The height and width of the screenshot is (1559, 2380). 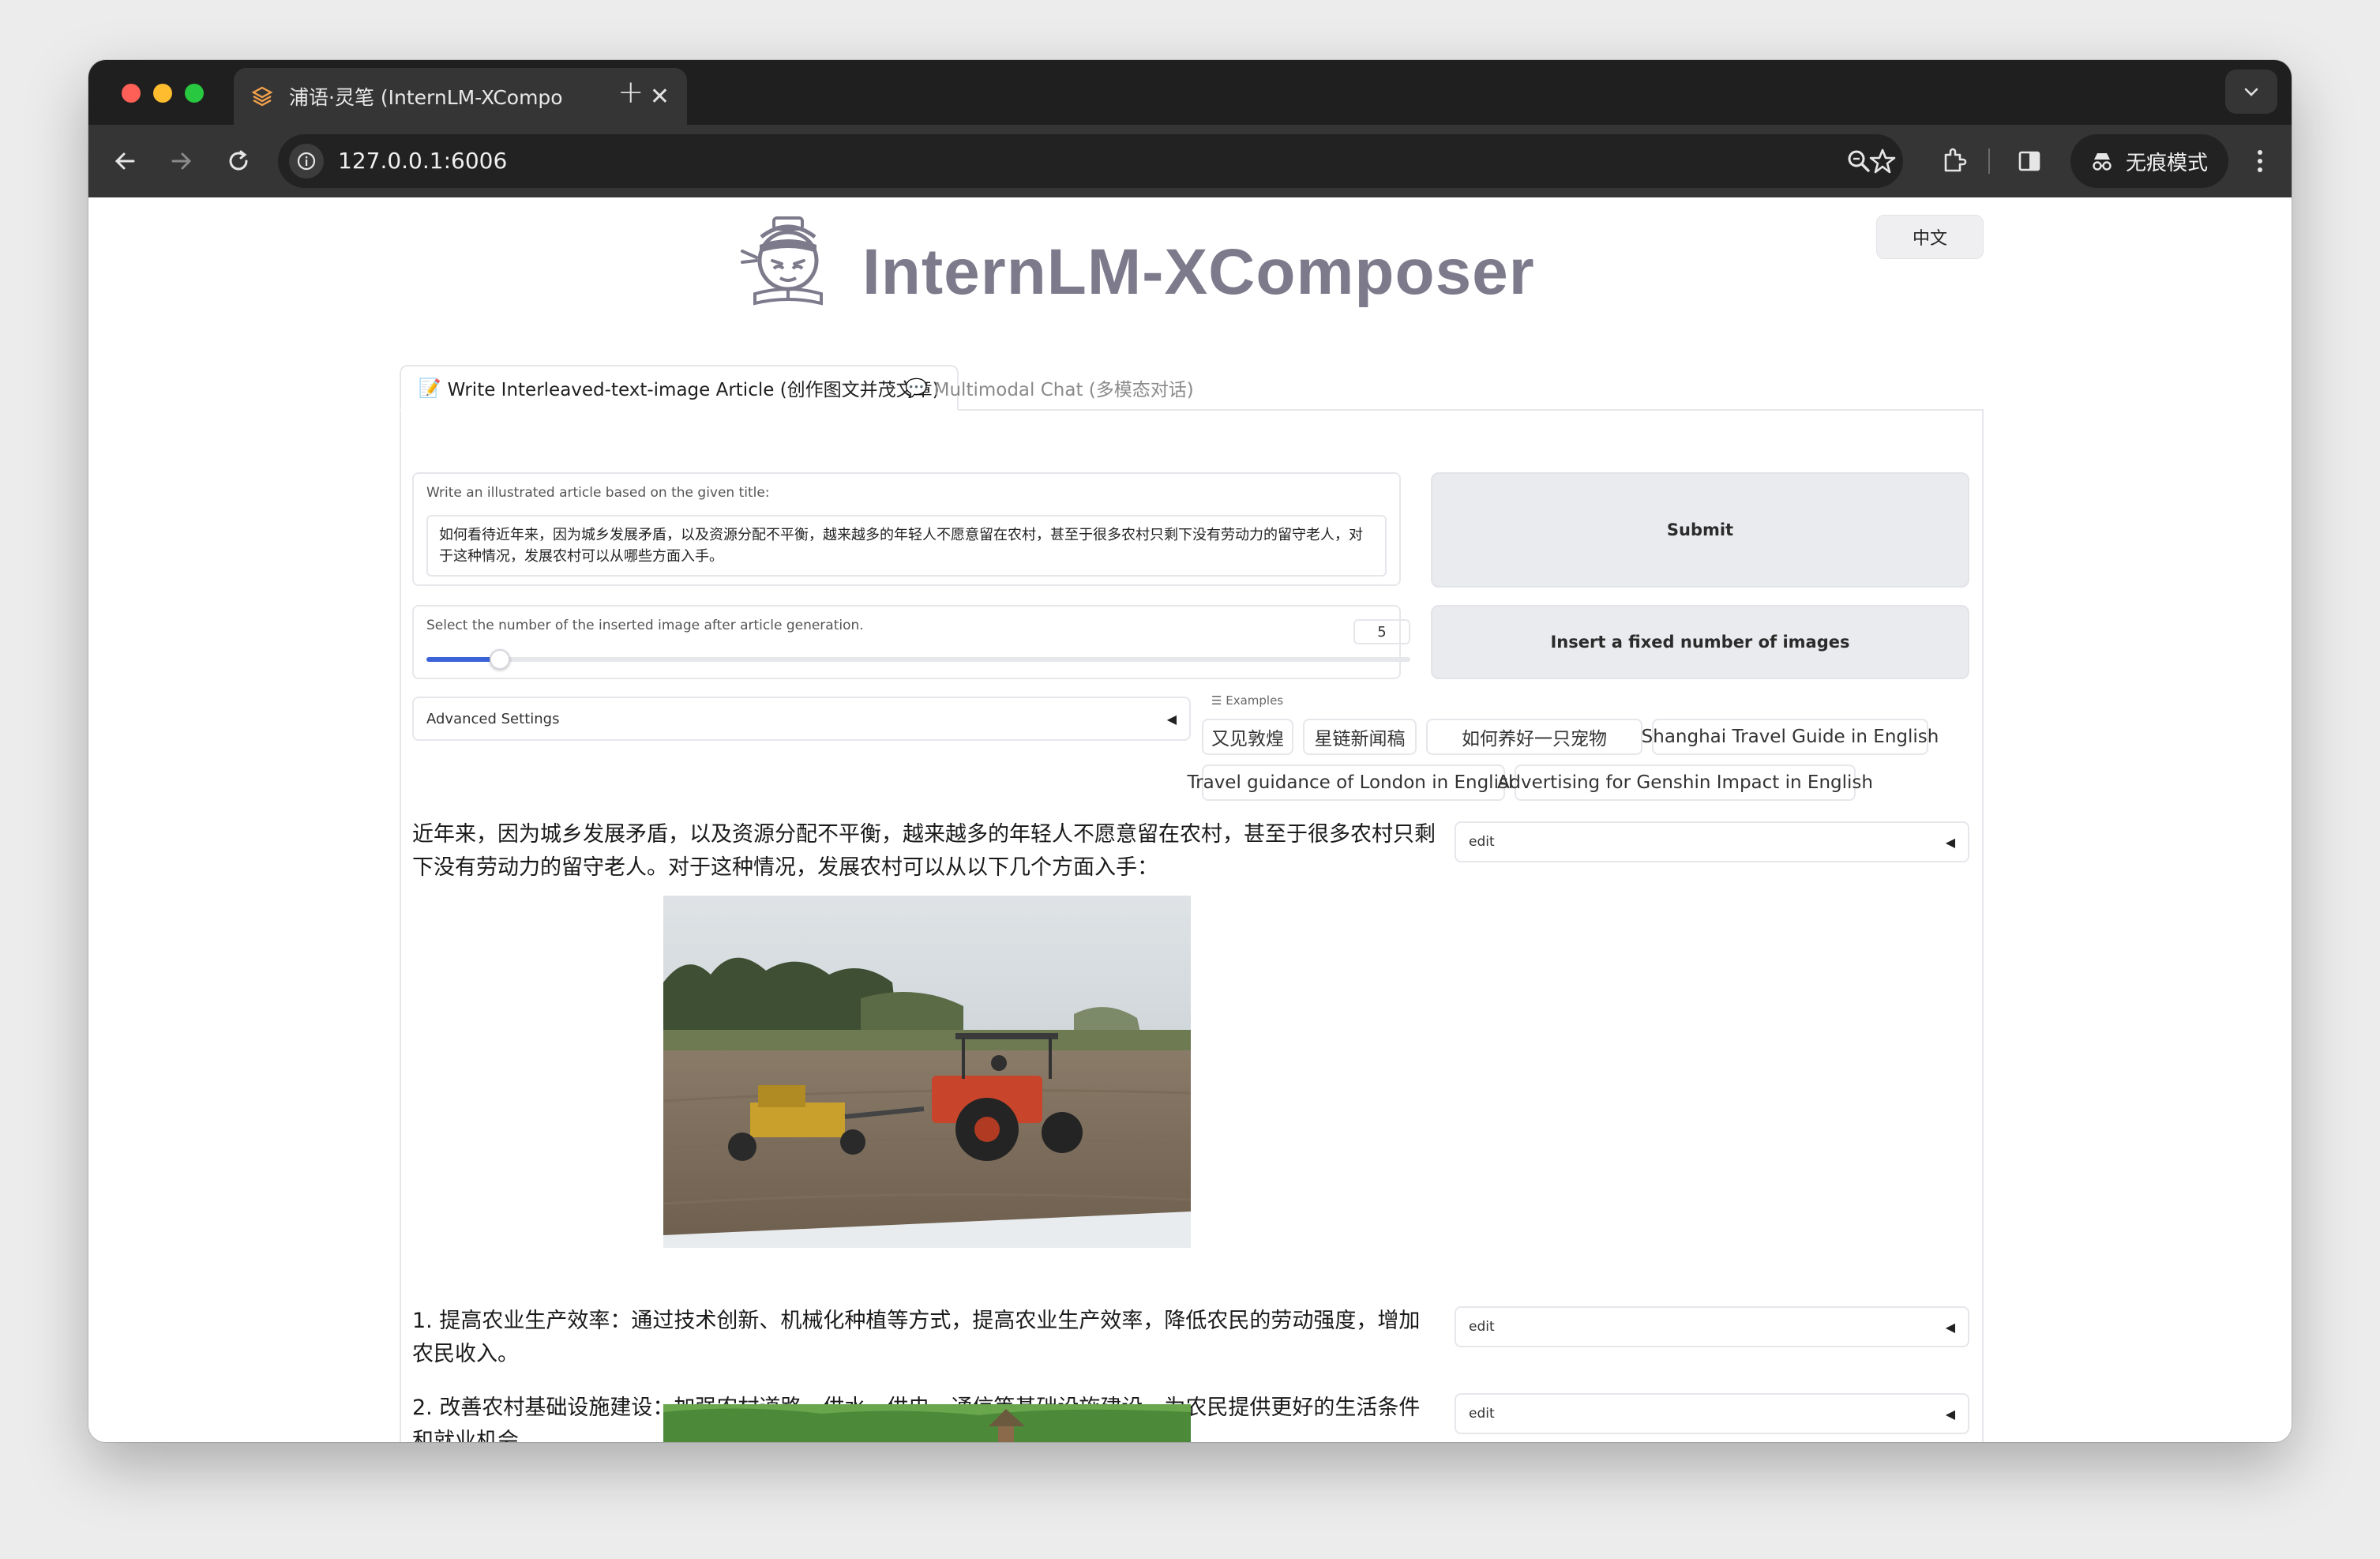 What do you see at coordinates (1882, 161) in the screenshot?
I see `star-icon` at bounding box center [1882, 161].